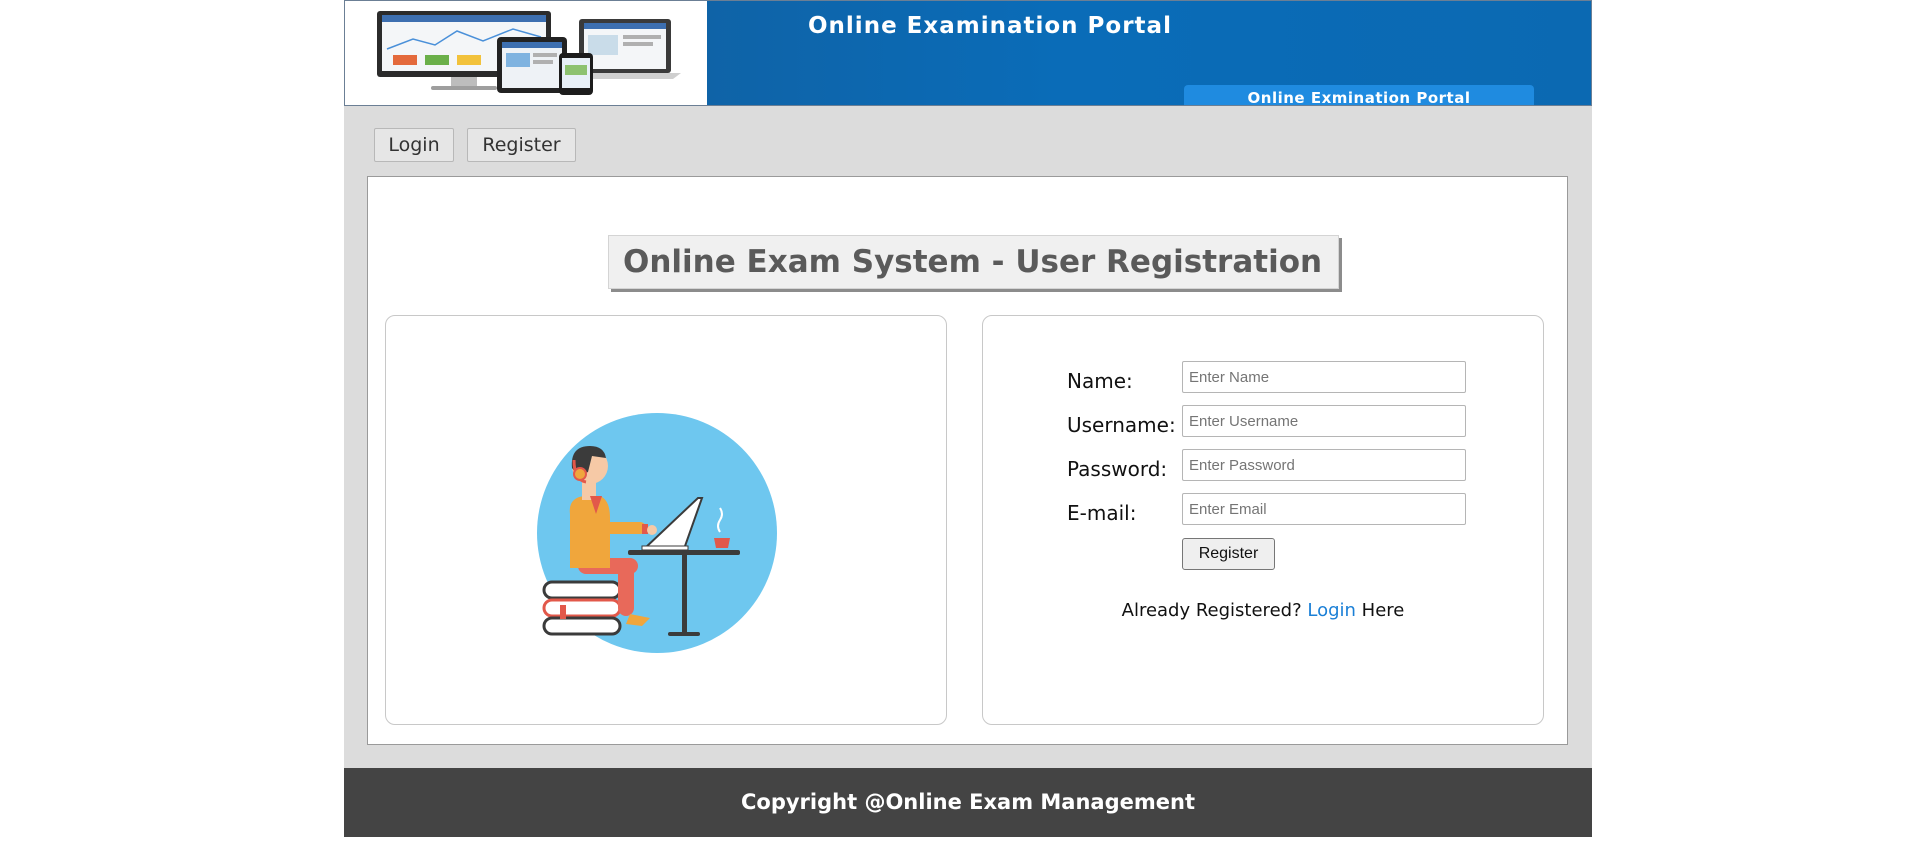 Image resolution: width=1915 pixels, height=866 pixels. Describe the element at coordinates (1324, 465) in the screenshot. I see `password-input` at that location.